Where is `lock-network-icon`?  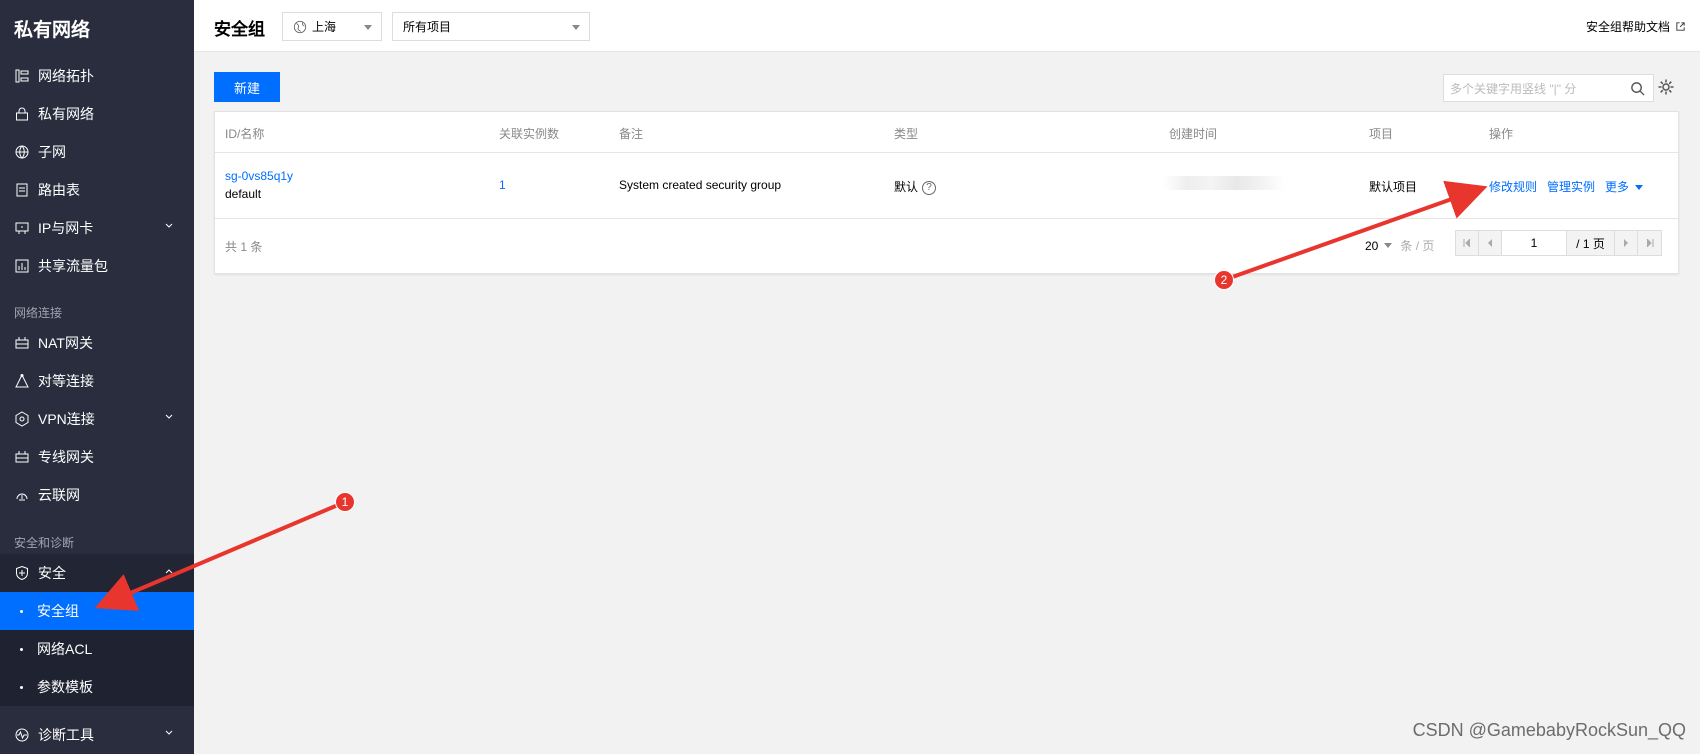 lock-network-icon is located at coordinates (22, 114).